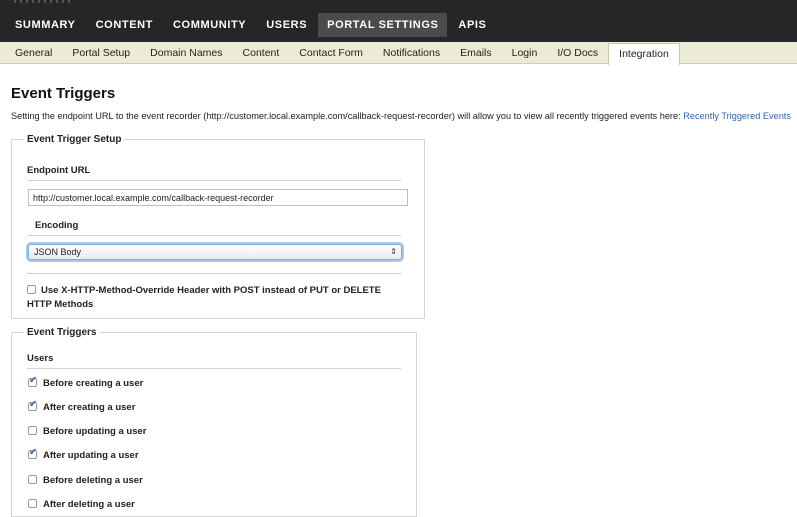 Image resolution: width=797 pixels, height=517 pixels. Describe the element at coordinates (101, 53) in the screenshot. I see `tab-portal-setup: Portal Setup` at that location.